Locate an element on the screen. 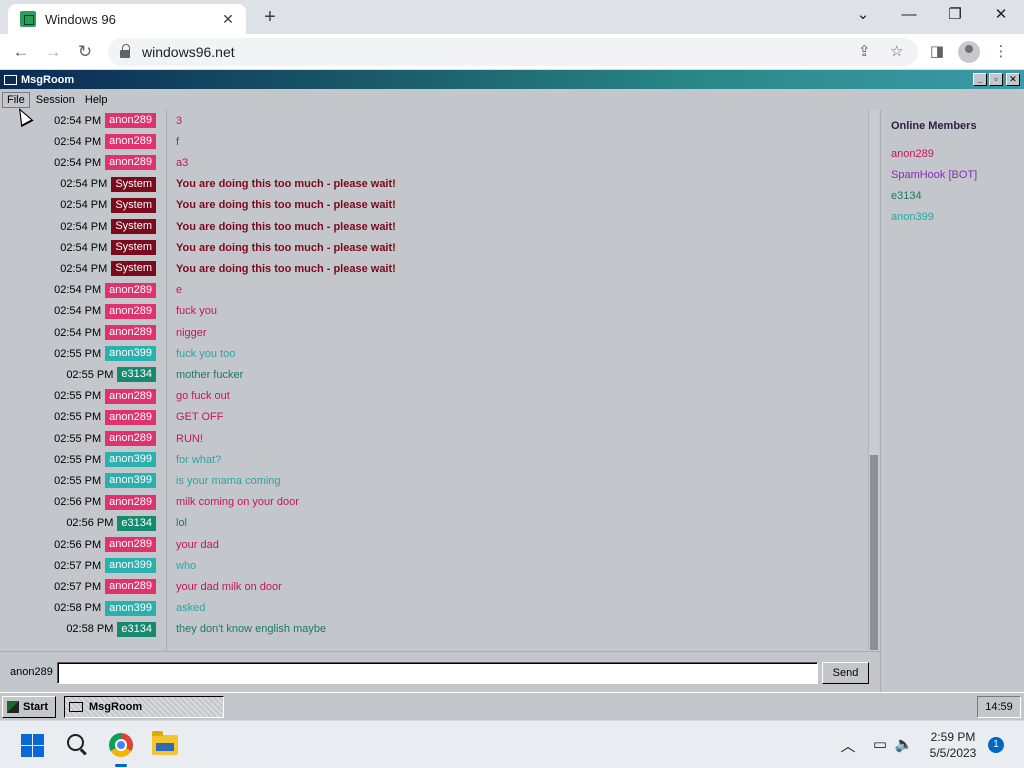 The width and height of the screenshot is (1024, 768). windows-start-icon is located at coordinates (32, 745).